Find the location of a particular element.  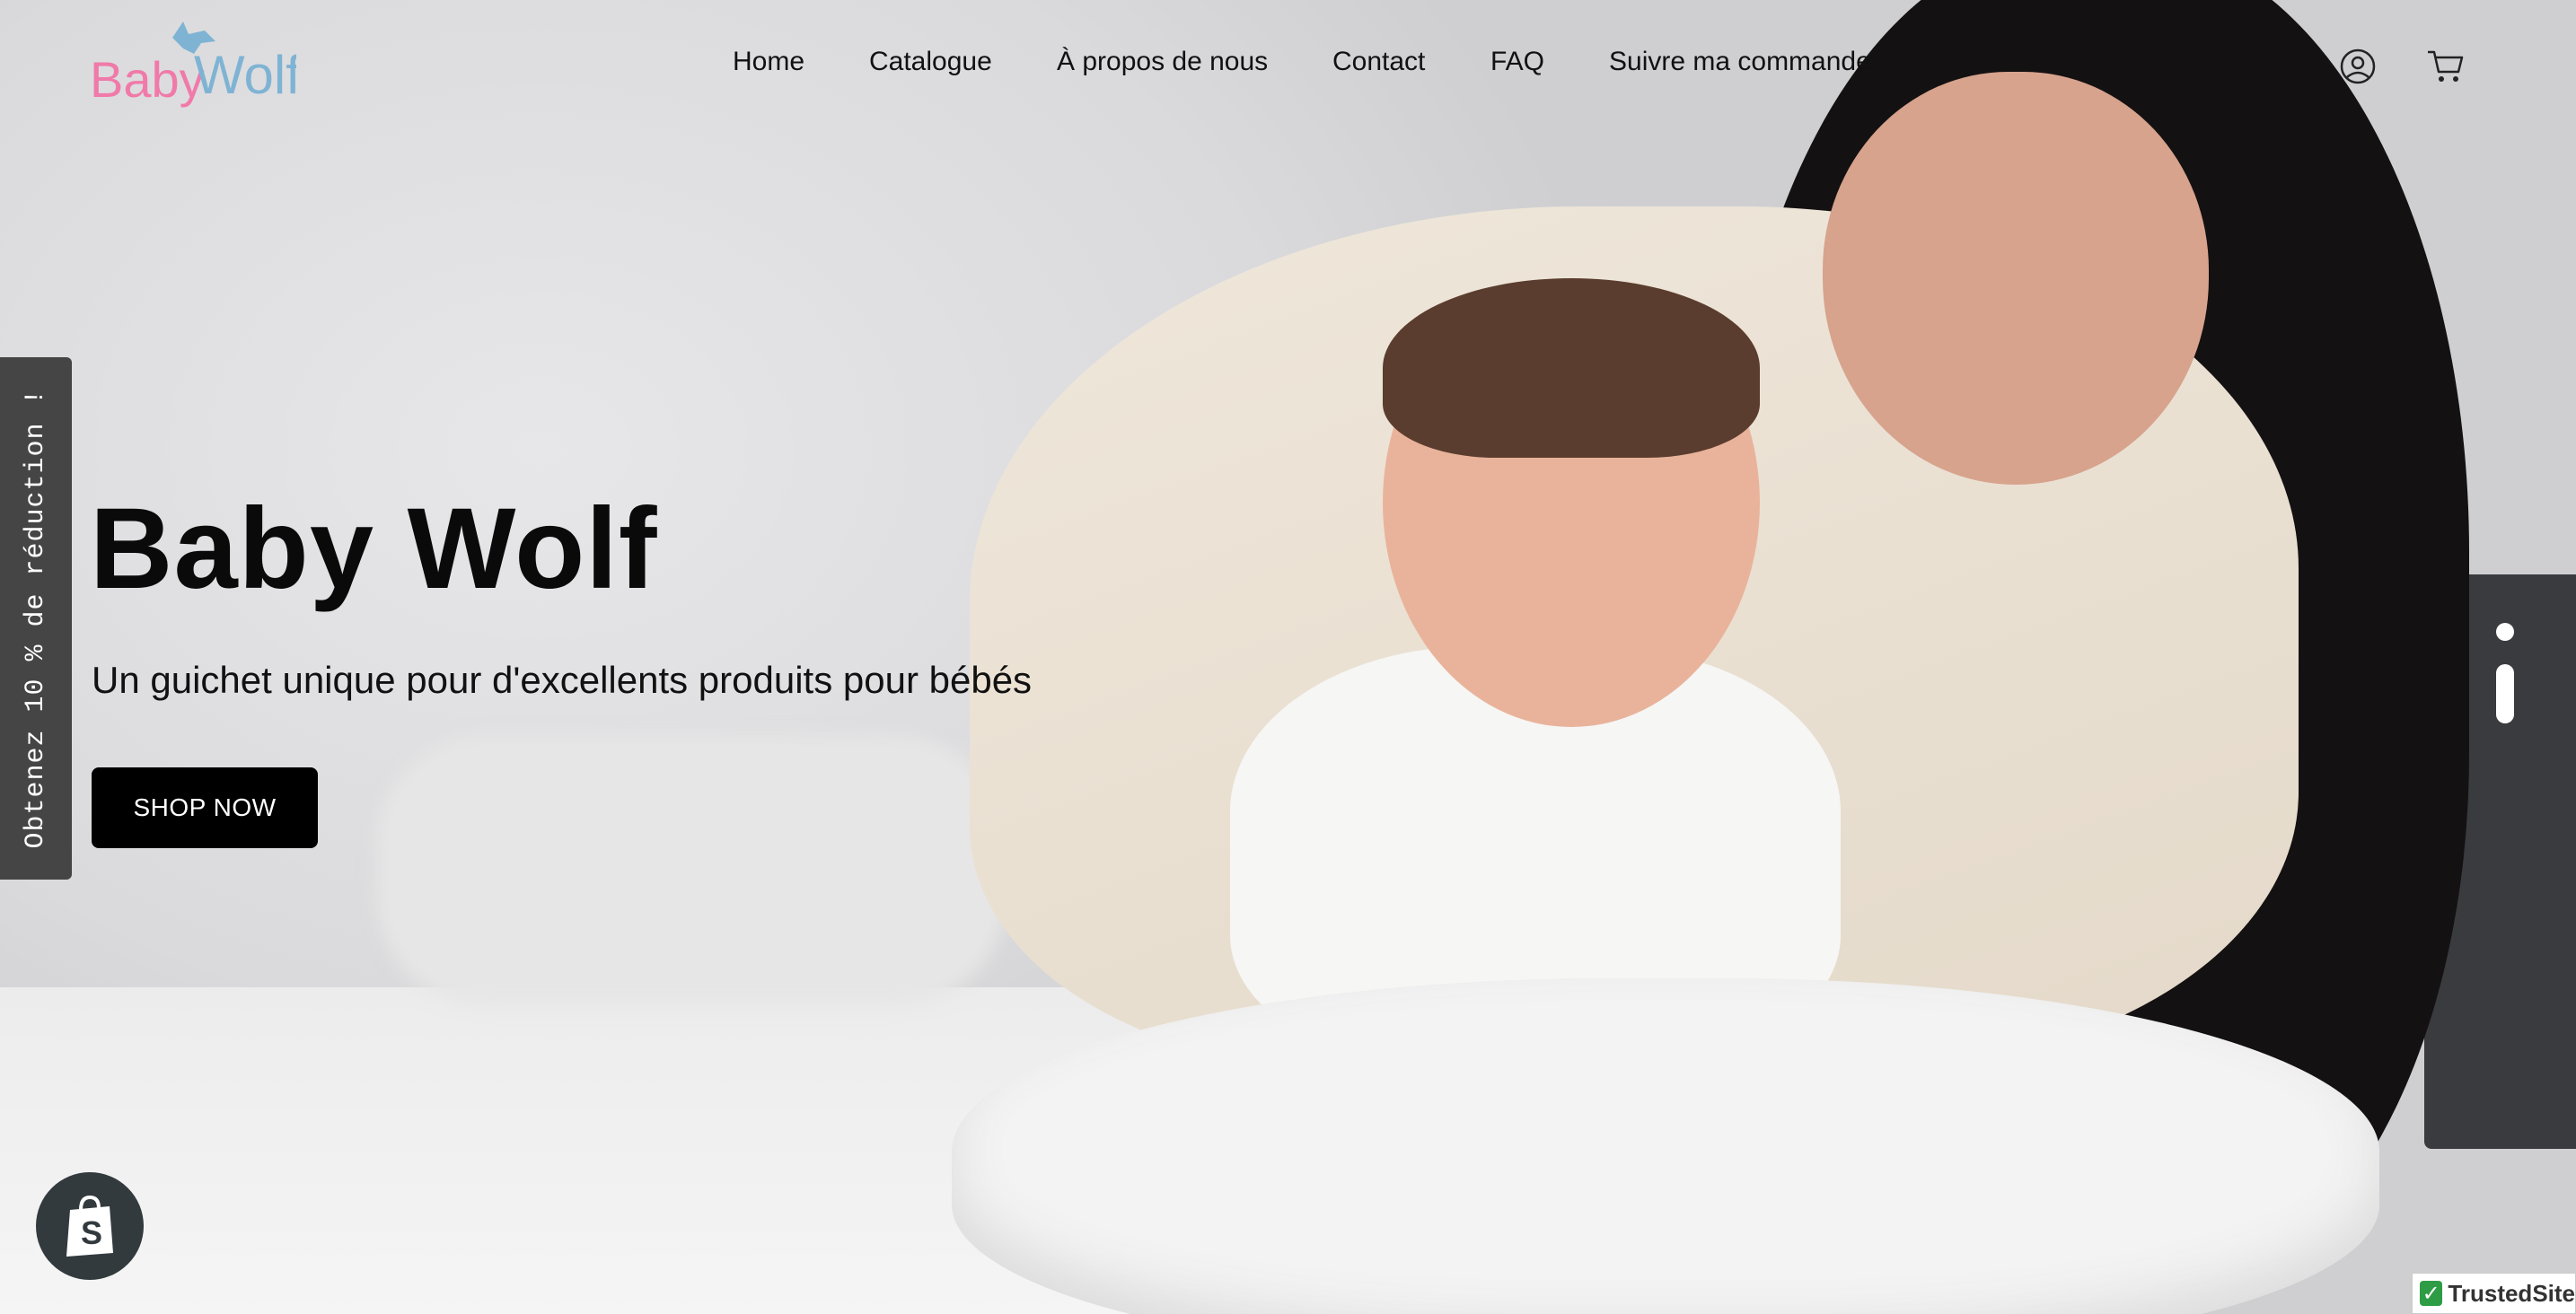

logo-text-baby: Baby is located at coordinates (147, 79).